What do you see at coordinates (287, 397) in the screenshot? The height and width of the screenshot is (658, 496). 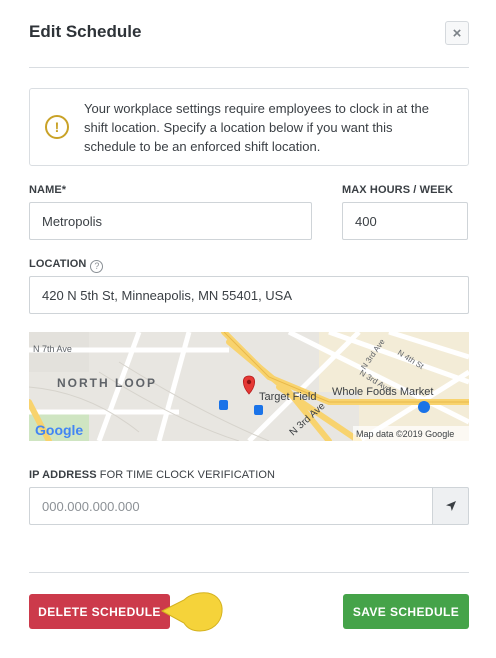 I see `map-label-target-field: Target Field` at bounding box center [287, 397].